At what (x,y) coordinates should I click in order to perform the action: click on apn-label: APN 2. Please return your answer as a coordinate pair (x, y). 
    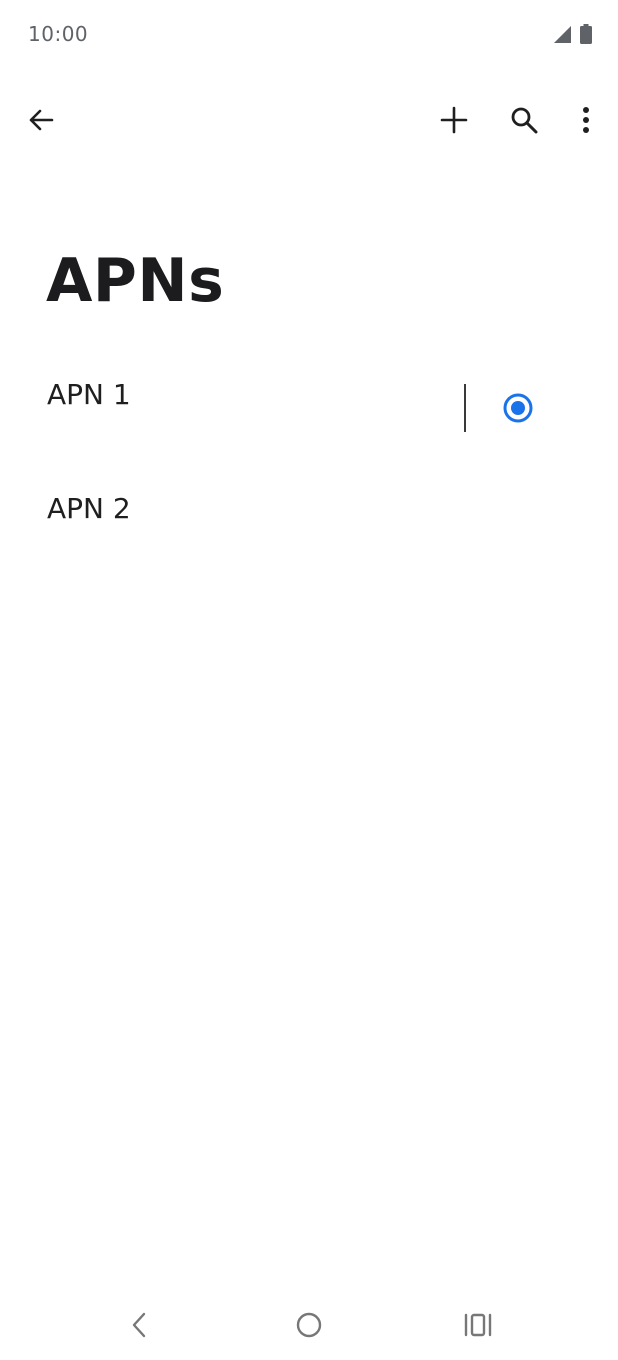
    Looking at the image, I should click on (89, 508).